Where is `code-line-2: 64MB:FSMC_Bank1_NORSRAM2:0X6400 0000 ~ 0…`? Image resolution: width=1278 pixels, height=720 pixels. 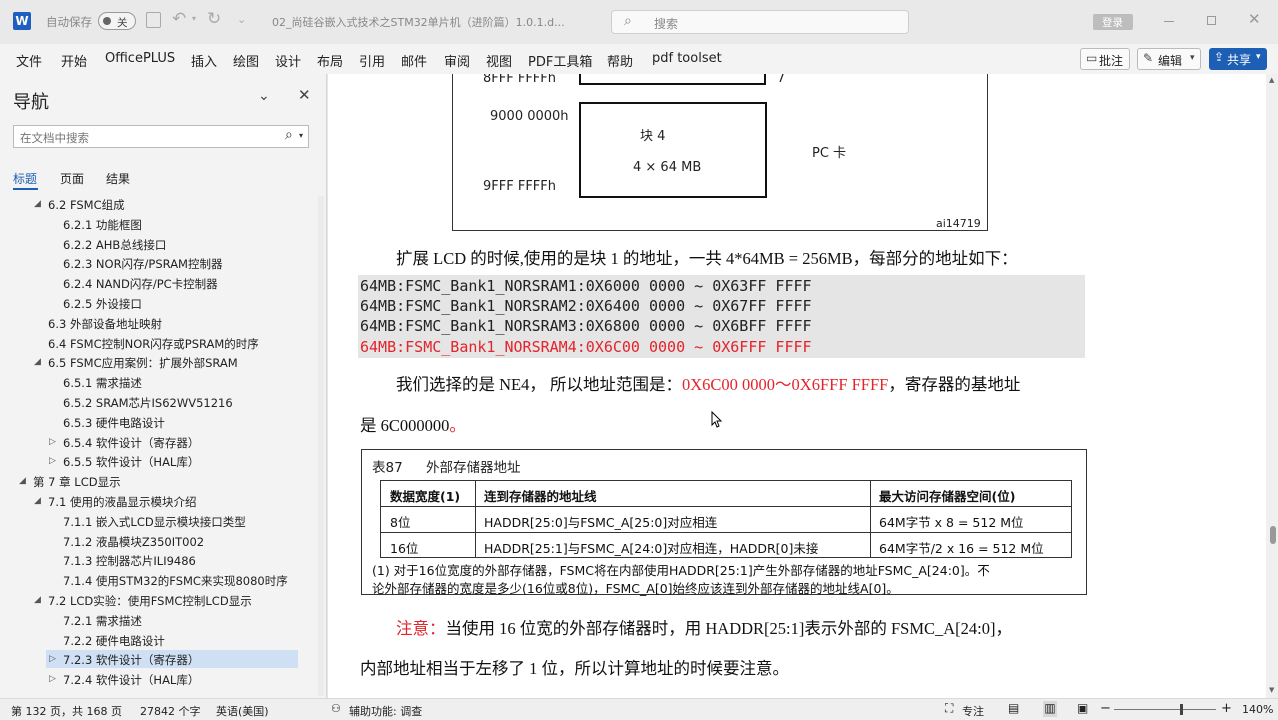 code-line-2: 64MB:FSMC_Bank1_NORSRAM2:0X6400 0000 ~ 0… is located at coordinates (586, 306).